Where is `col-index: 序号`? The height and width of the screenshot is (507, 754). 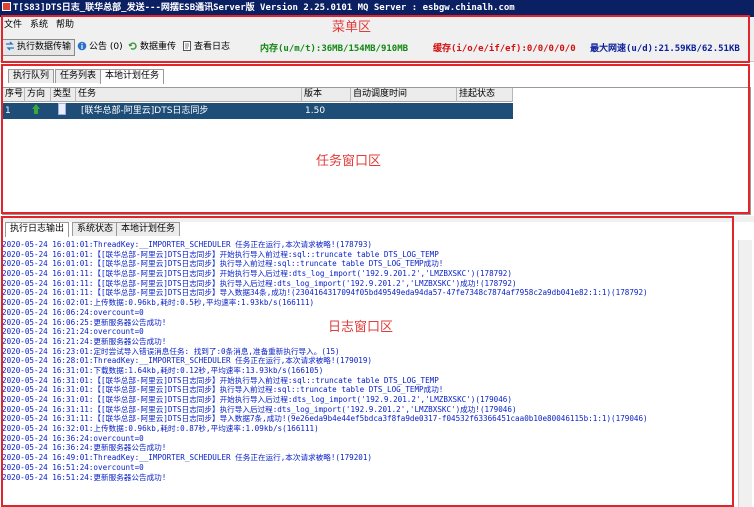
col-index: 序号 is located at coordinates (14, 95).